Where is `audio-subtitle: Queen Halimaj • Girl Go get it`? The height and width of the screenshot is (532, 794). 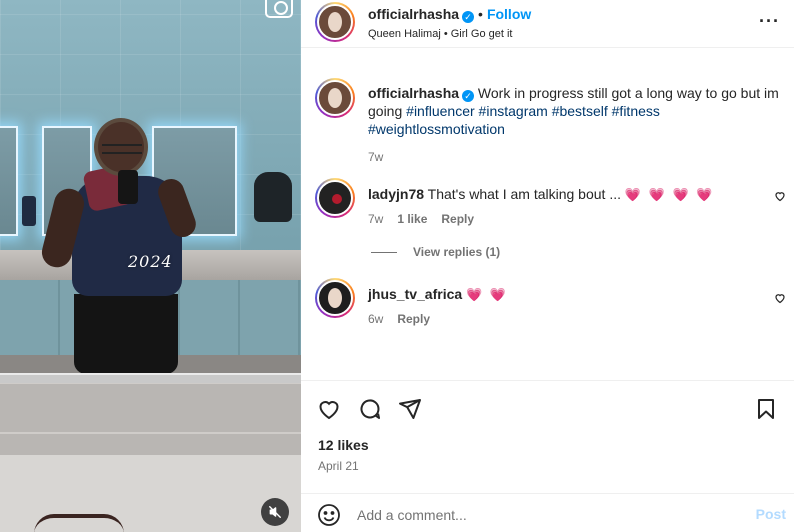 audio-subtitle: Queen Halimaj • Girl Go get it is located at coordinates (440, 34).